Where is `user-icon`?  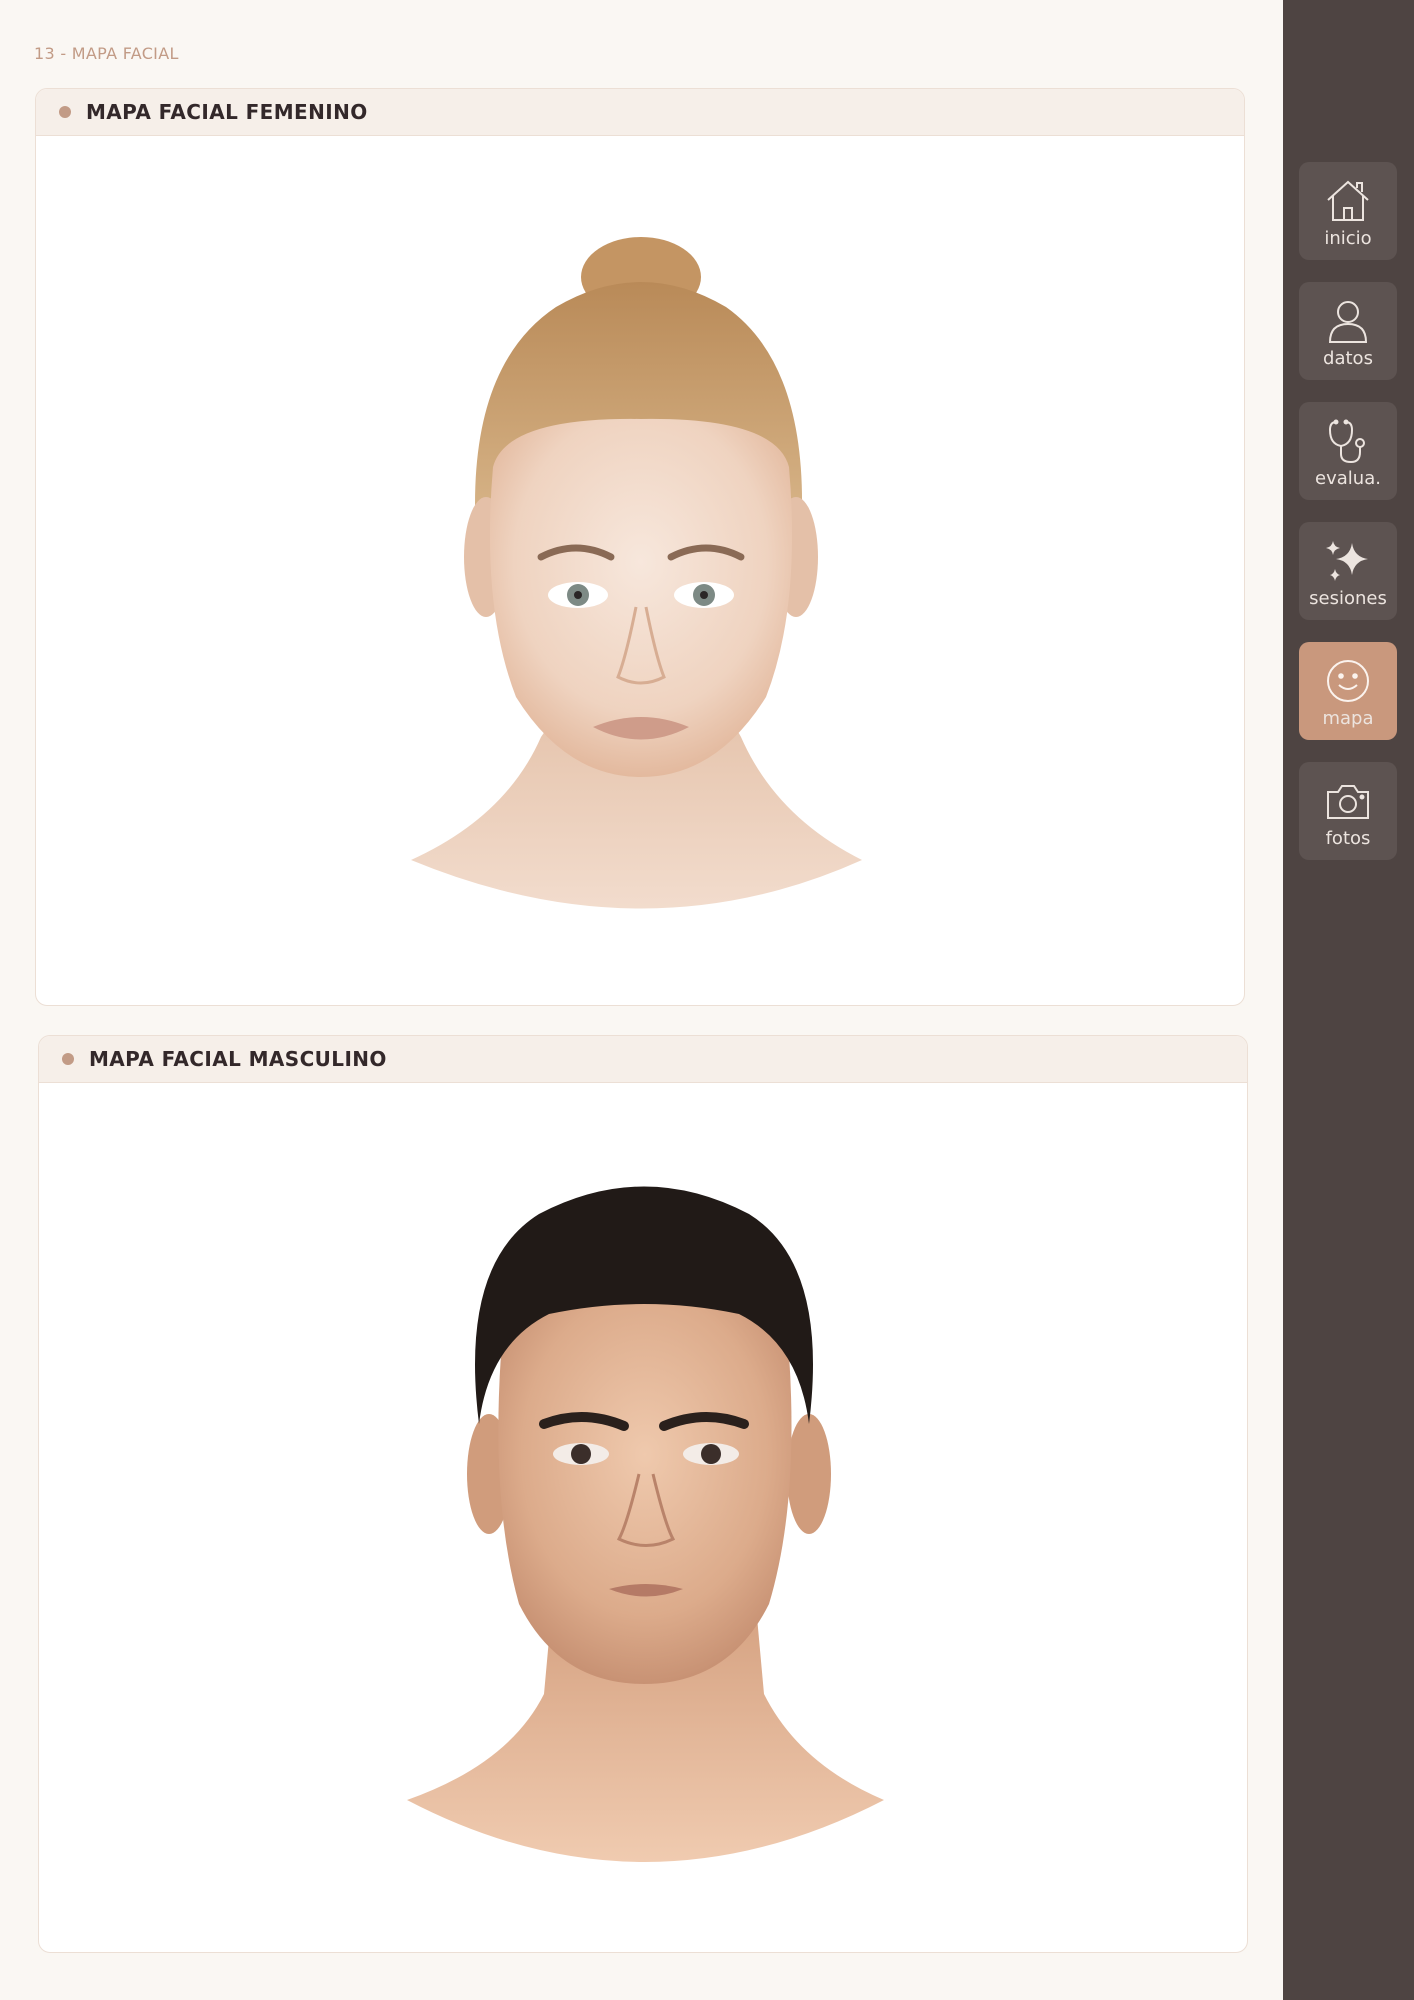 user-icon is located at coordinates (1348, 321).